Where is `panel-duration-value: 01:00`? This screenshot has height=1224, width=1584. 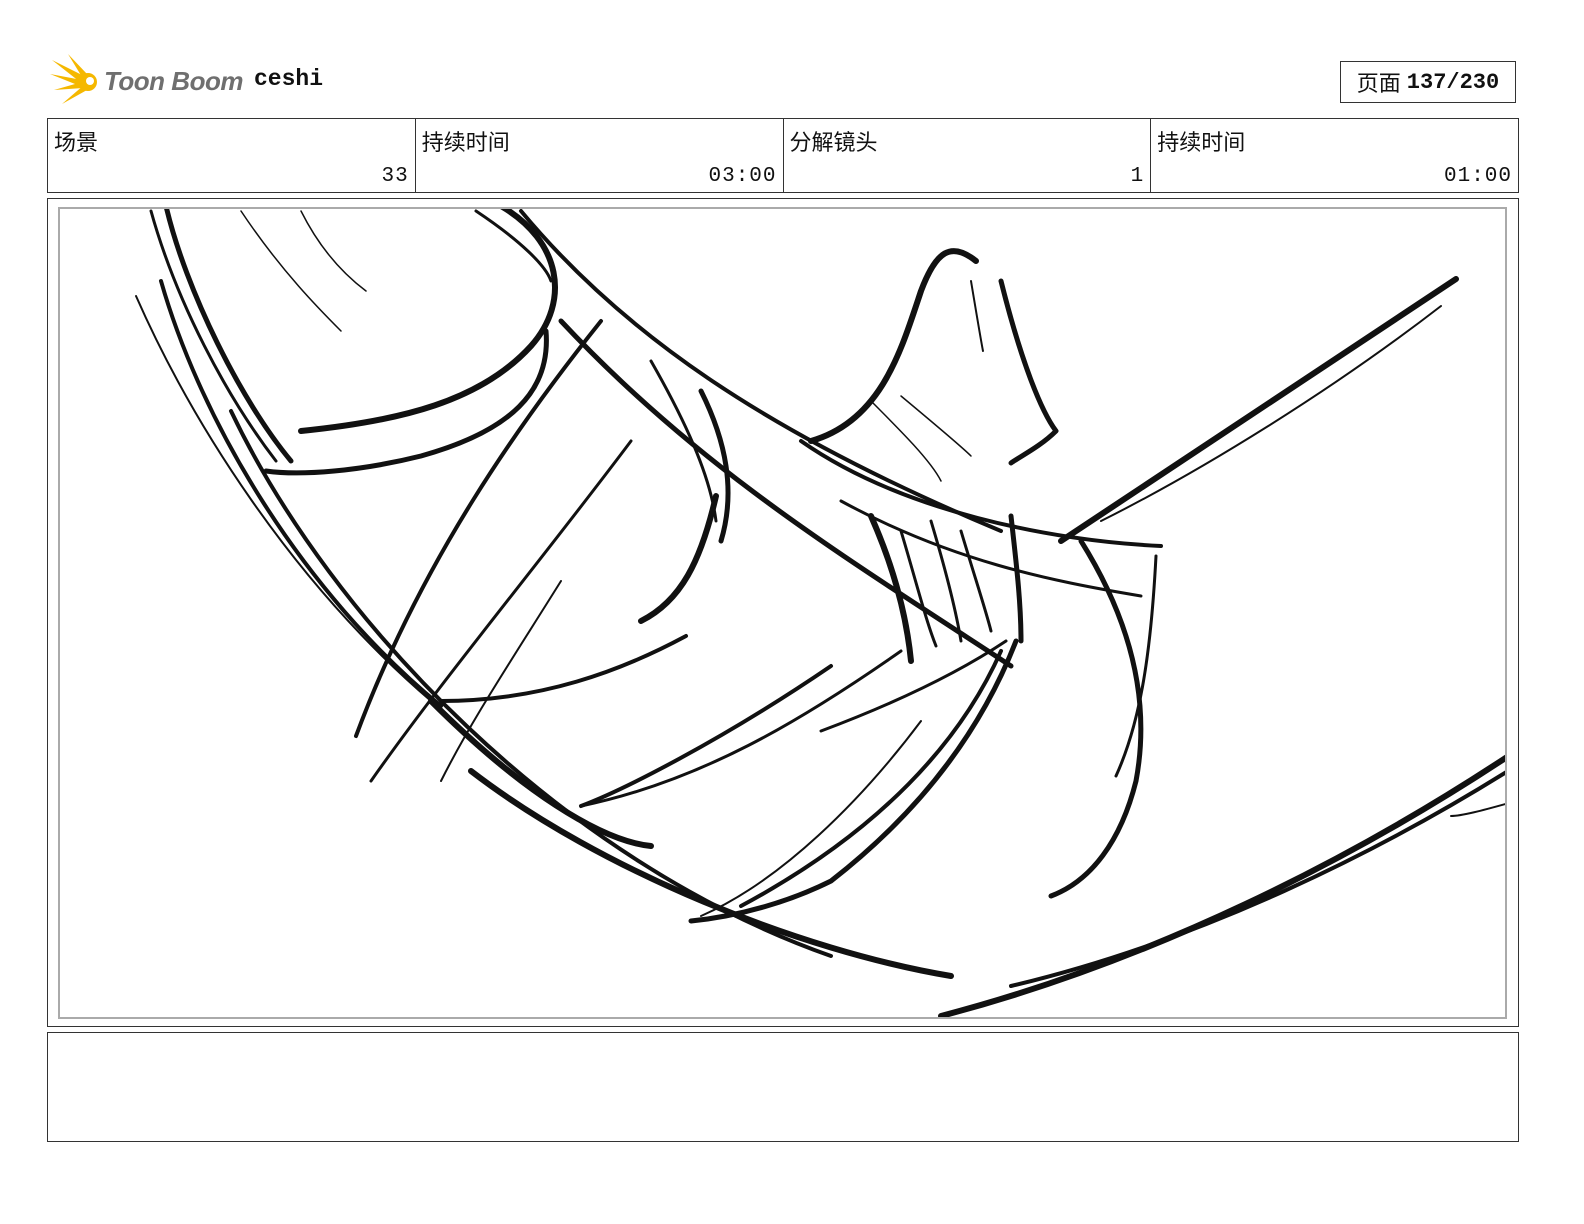
panel-duration-value: 01:00 is located at coordinates (1477, 176).